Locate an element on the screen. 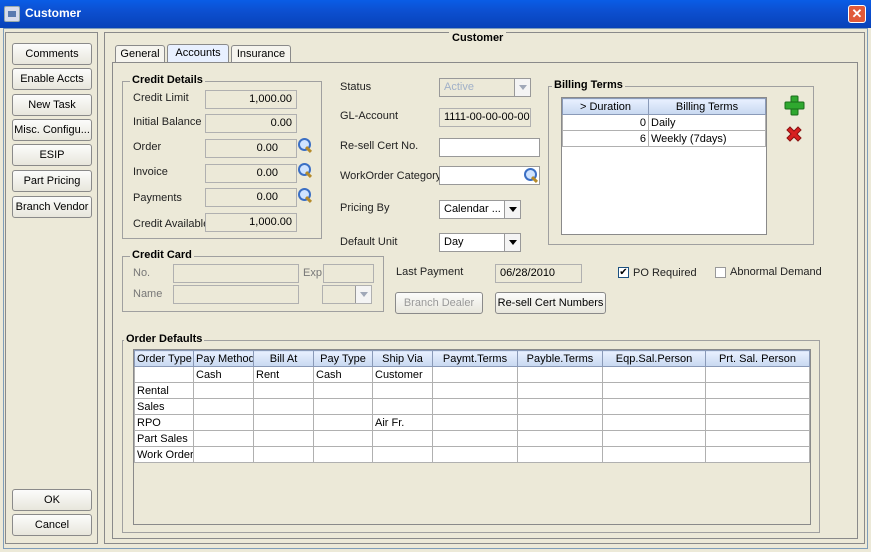 The width and height of the screenshot is (871, 552). table-row: Sales is located at coordinates (472, 406).